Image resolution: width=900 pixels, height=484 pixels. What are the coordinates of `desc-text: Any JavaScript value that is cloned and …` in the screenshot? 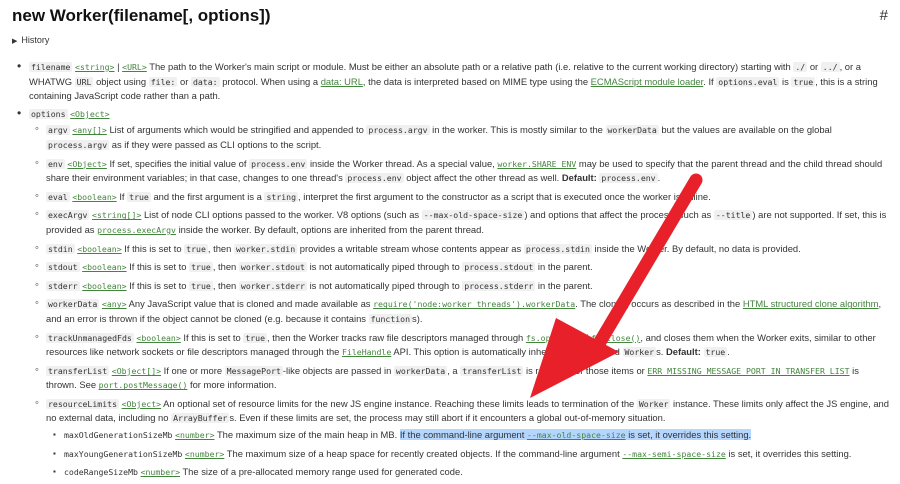 It's located at (249, 304).